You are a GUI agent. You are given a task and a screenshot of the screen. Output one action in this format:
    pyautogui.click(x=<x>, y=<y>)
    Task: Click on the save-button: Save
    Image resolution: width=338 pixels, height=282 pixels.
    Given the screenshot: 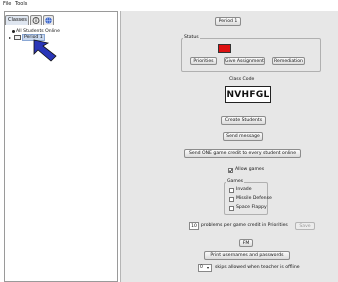 What is the action you would take?
    pyautogui.click(x=305, y=226)
    